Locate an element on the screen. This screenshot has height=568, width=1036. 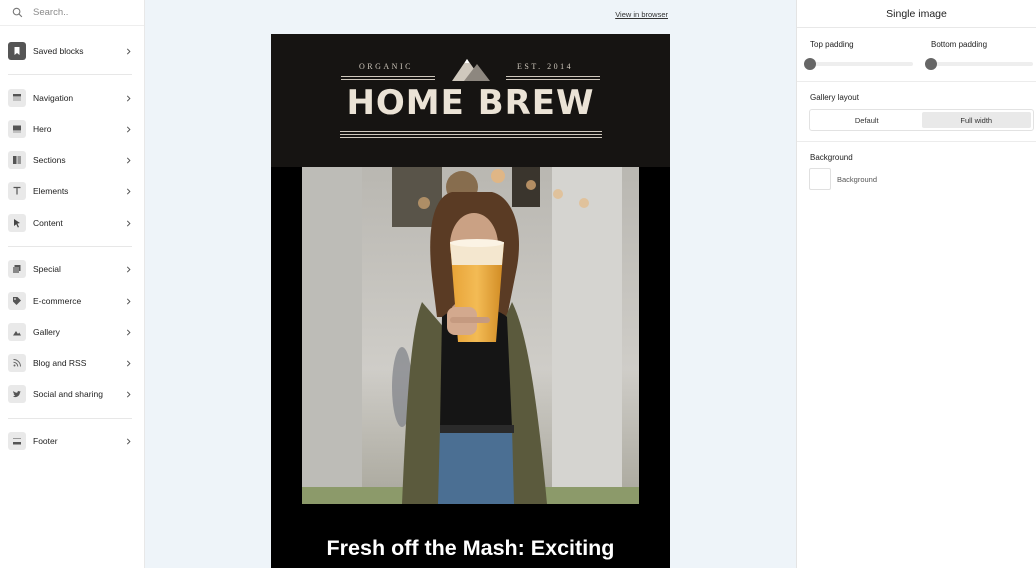
search-icon is located at coordinates (17, 12).